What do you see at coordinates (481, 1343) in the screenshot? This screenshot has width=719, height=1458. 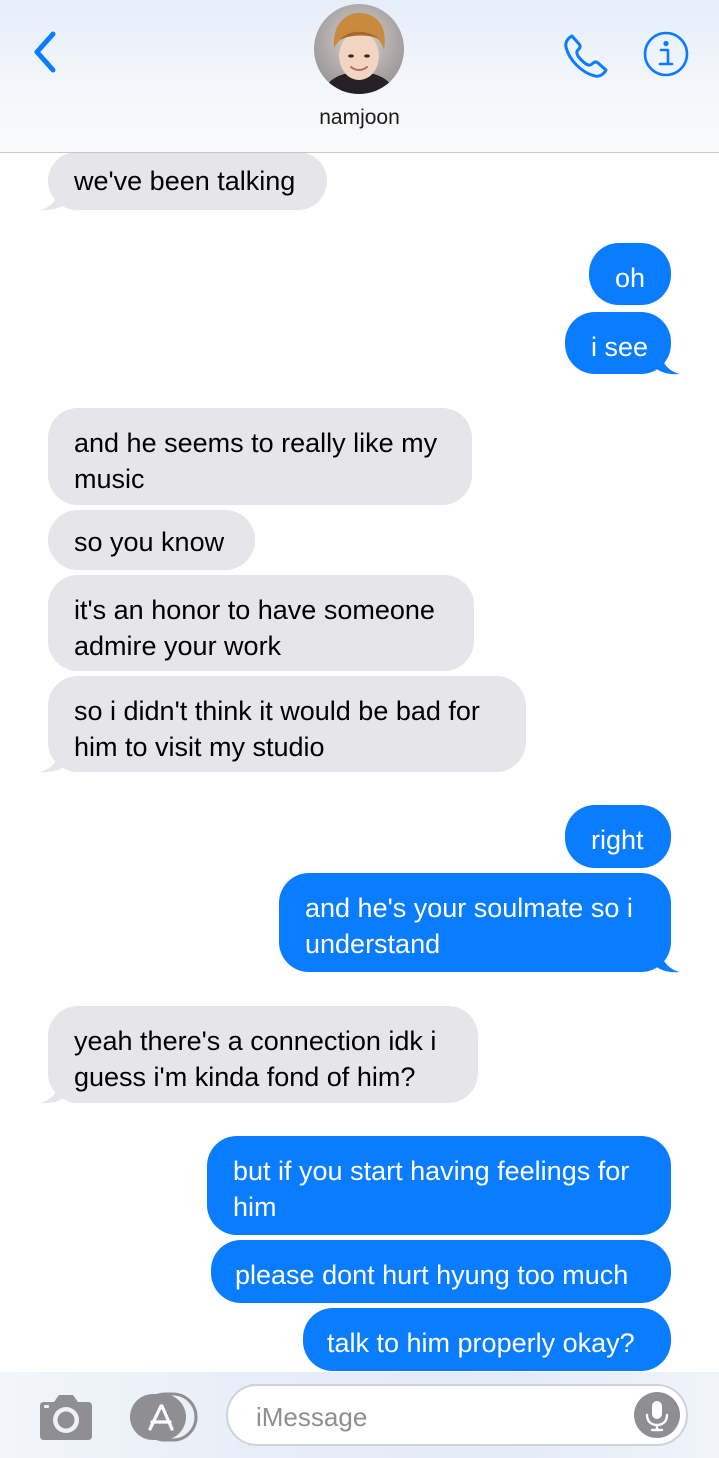 I see `message-text: talk to him properly okay?` at bounding box center [481, 1343].